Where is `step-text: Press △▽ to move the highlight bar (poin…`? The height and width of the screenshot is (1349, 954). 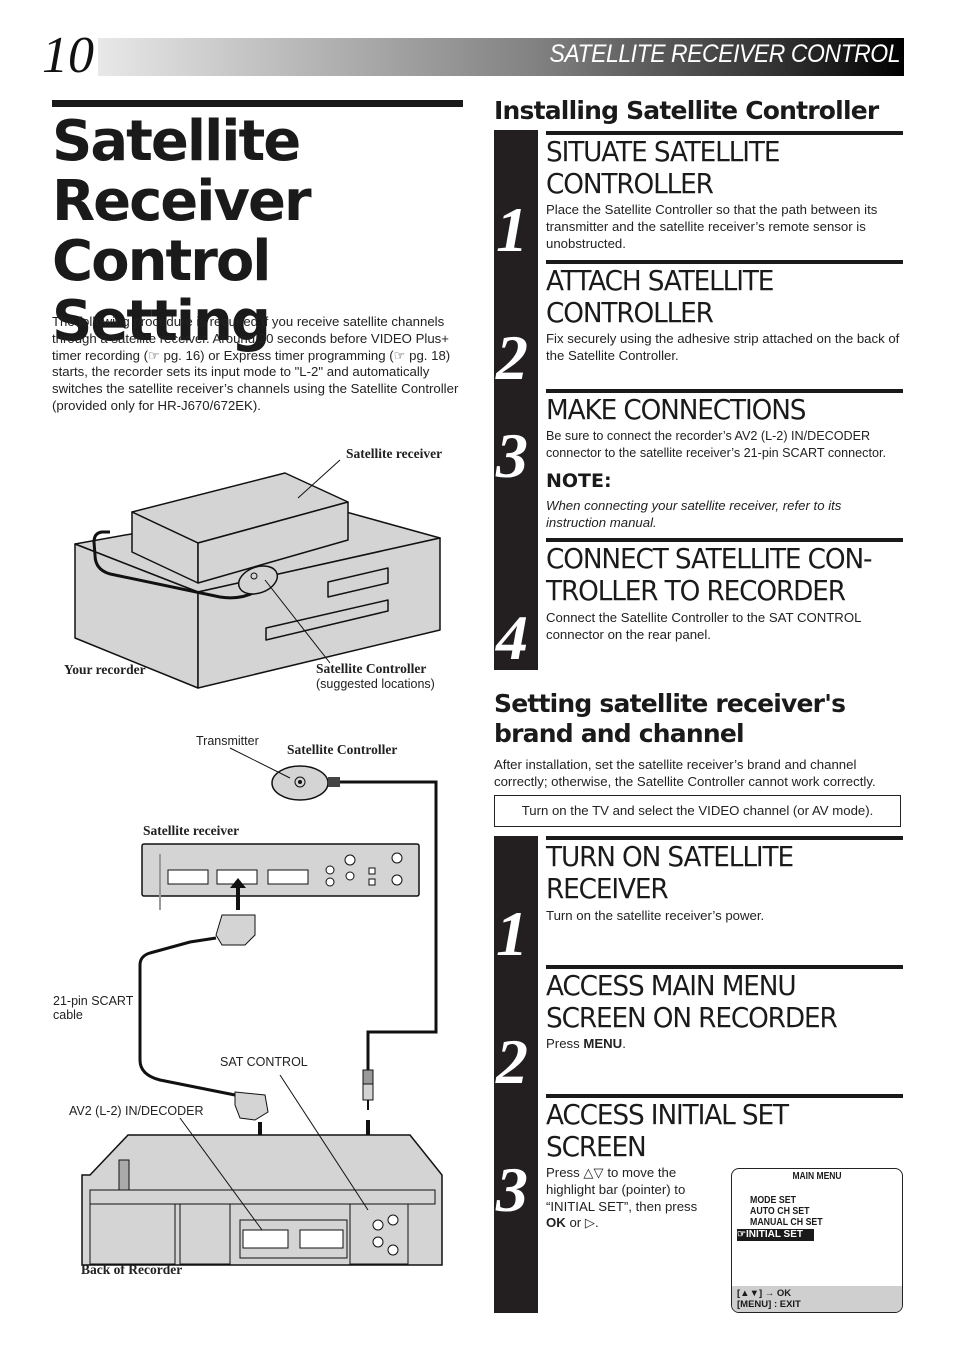 step-text: Press △▽ to move the highlight bar (poin… is located at coordinates (622, 1198).